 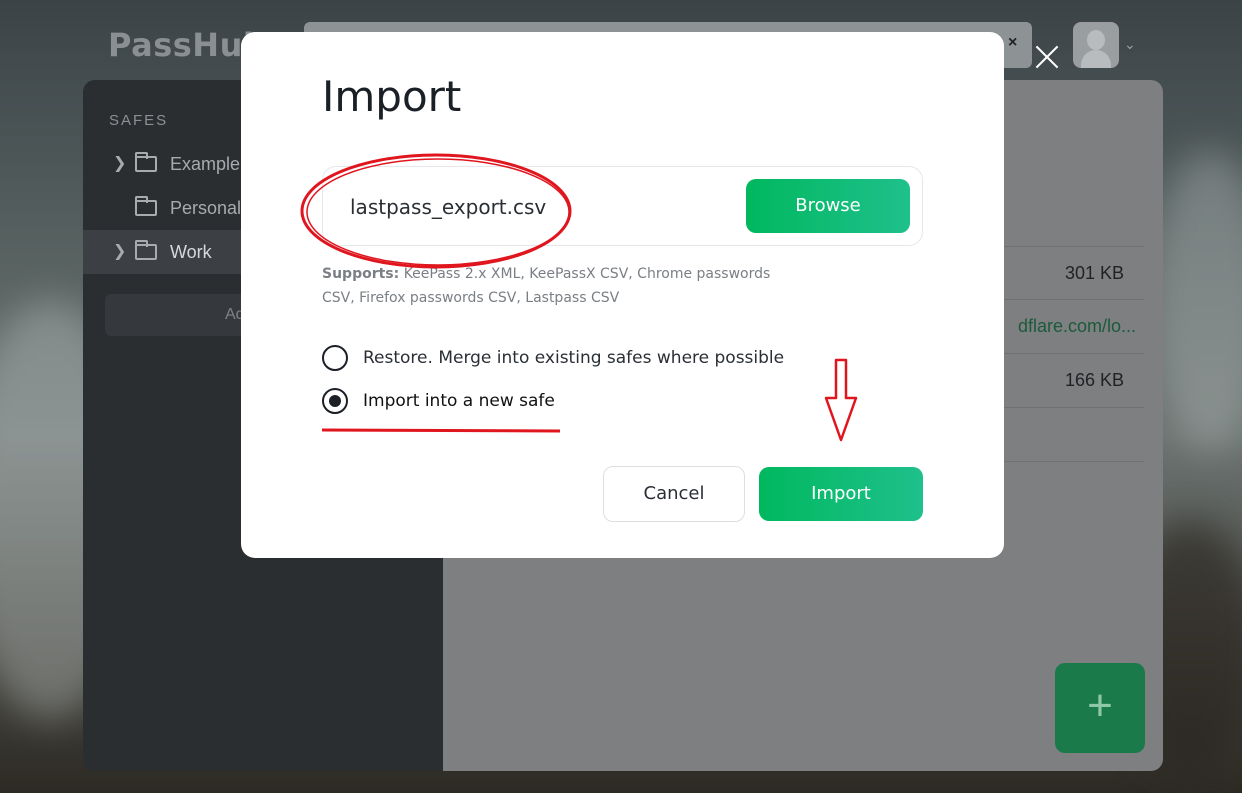 I want to click on avatar, so click(x=1096, y=45).